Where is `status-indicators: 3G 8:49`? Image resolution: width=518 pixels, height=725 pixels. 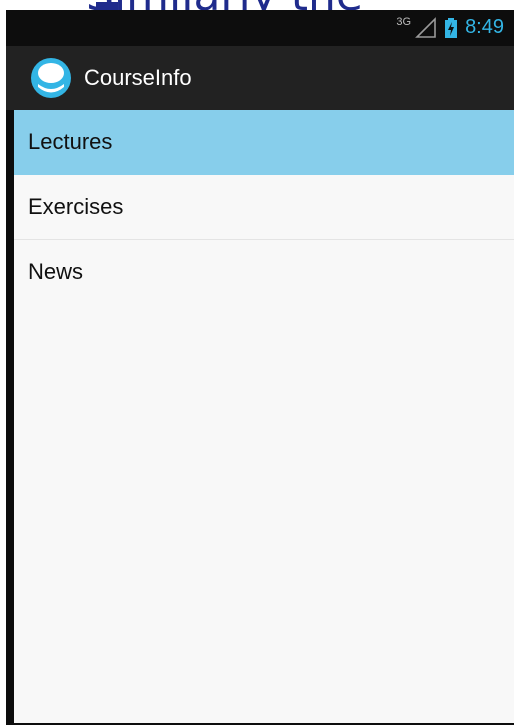
status-indicators: 3G 8:49 is located at coordinates (450, 27).